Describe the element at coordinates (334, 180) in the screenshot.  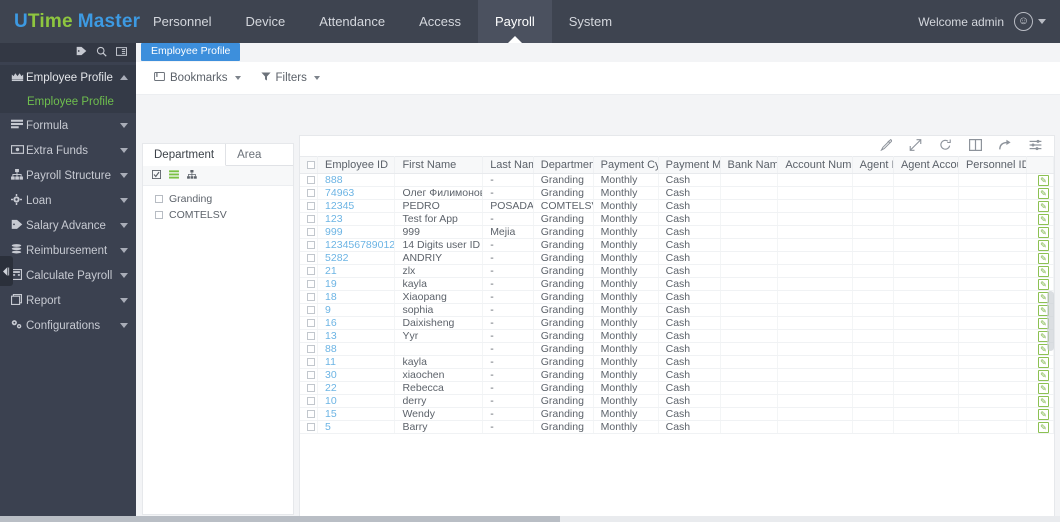
I see `employee-id-link: 888` at that location.